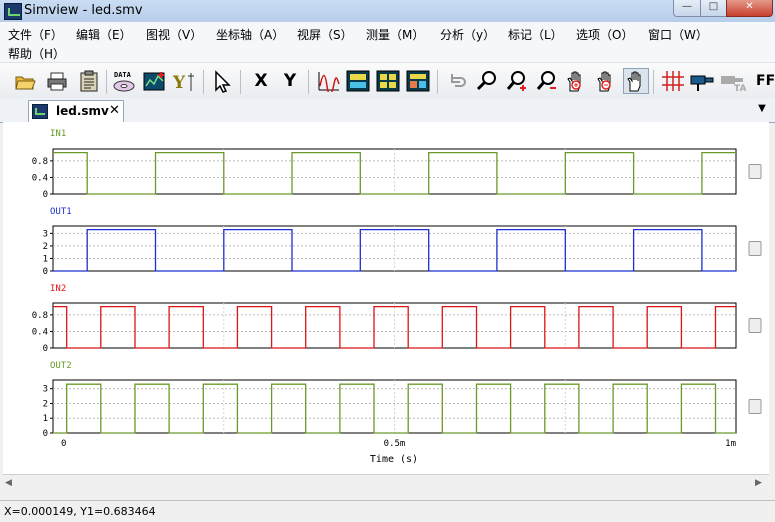  What do you see at coordinates (89, 81) in the screenshot?
I see `clipboard-icon` at bounding box center [89, 81].